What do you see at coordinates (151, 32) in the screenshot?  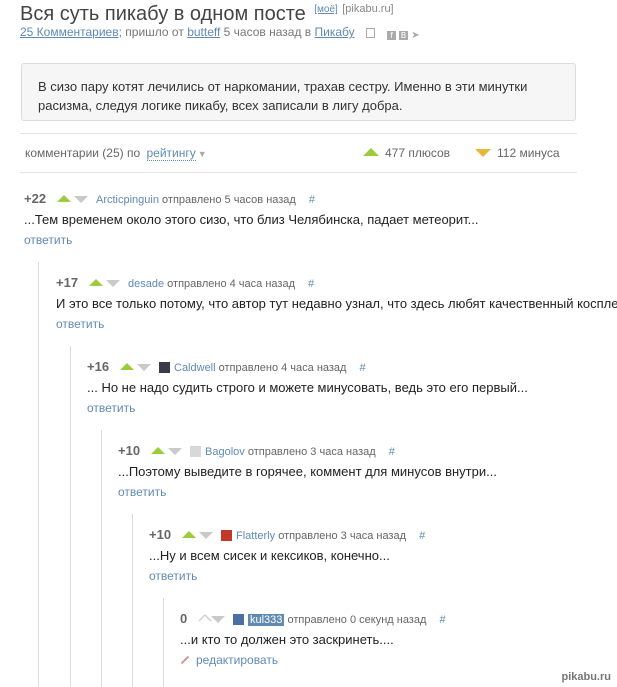 I see `sent-label: ; пришло от` at bounding box center [151, 32].